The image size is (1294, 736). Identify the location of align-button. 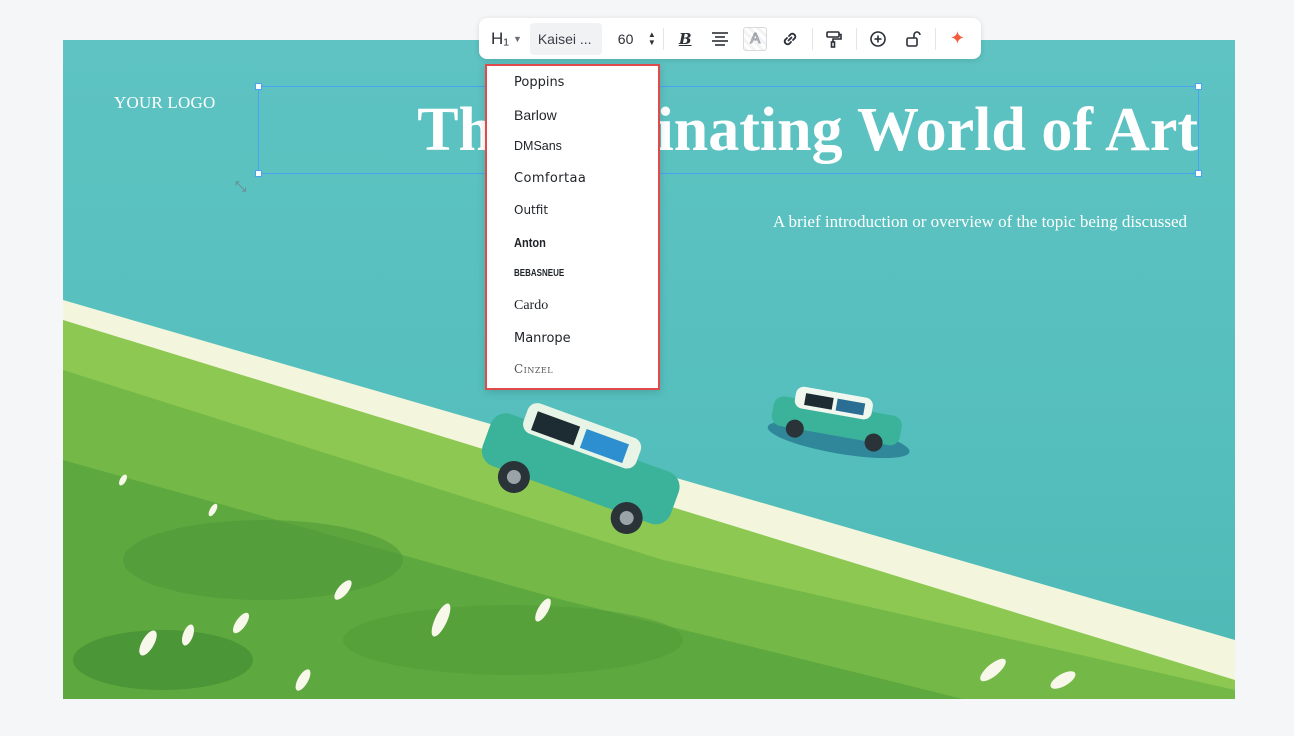
(720, 39).